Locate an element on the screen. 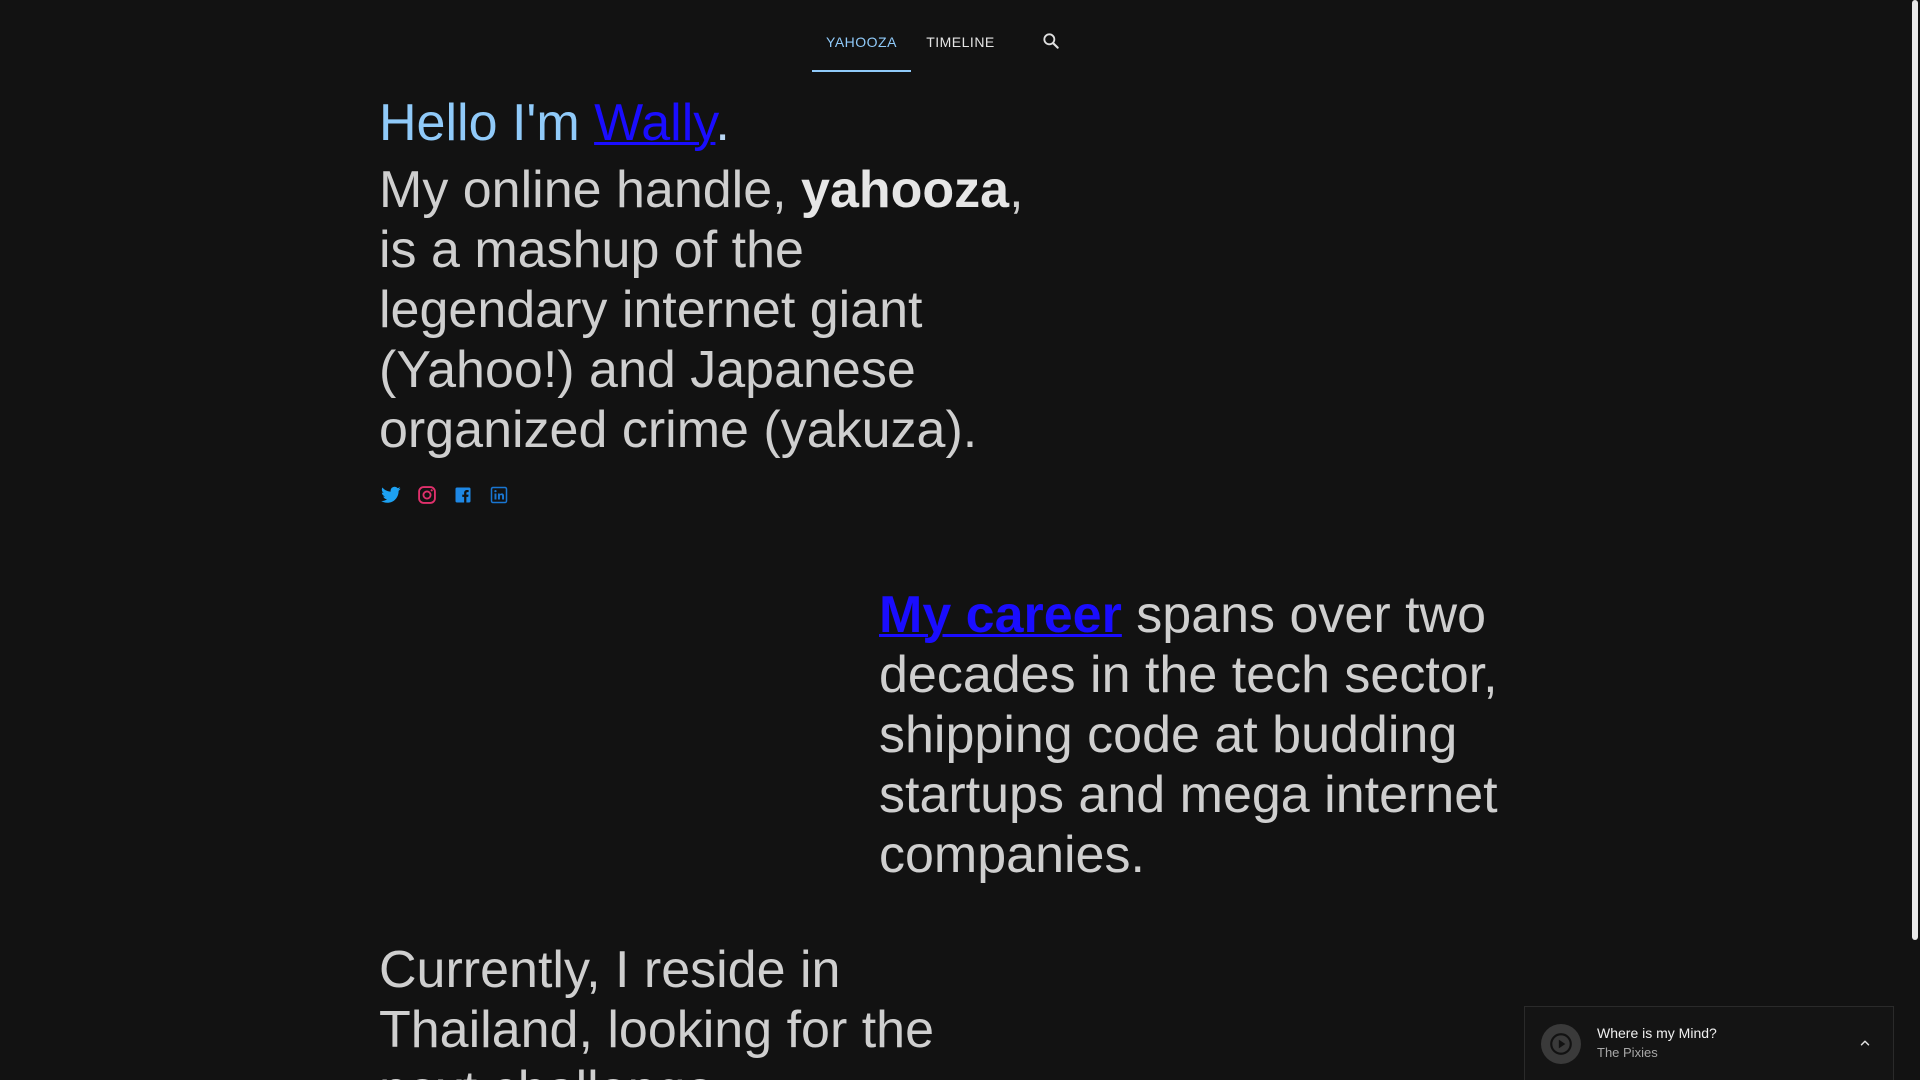 Image resolution: width=1920 pixels, height=1080 pixels. chevron-up-icon is located at coordinates (1865, 1043).